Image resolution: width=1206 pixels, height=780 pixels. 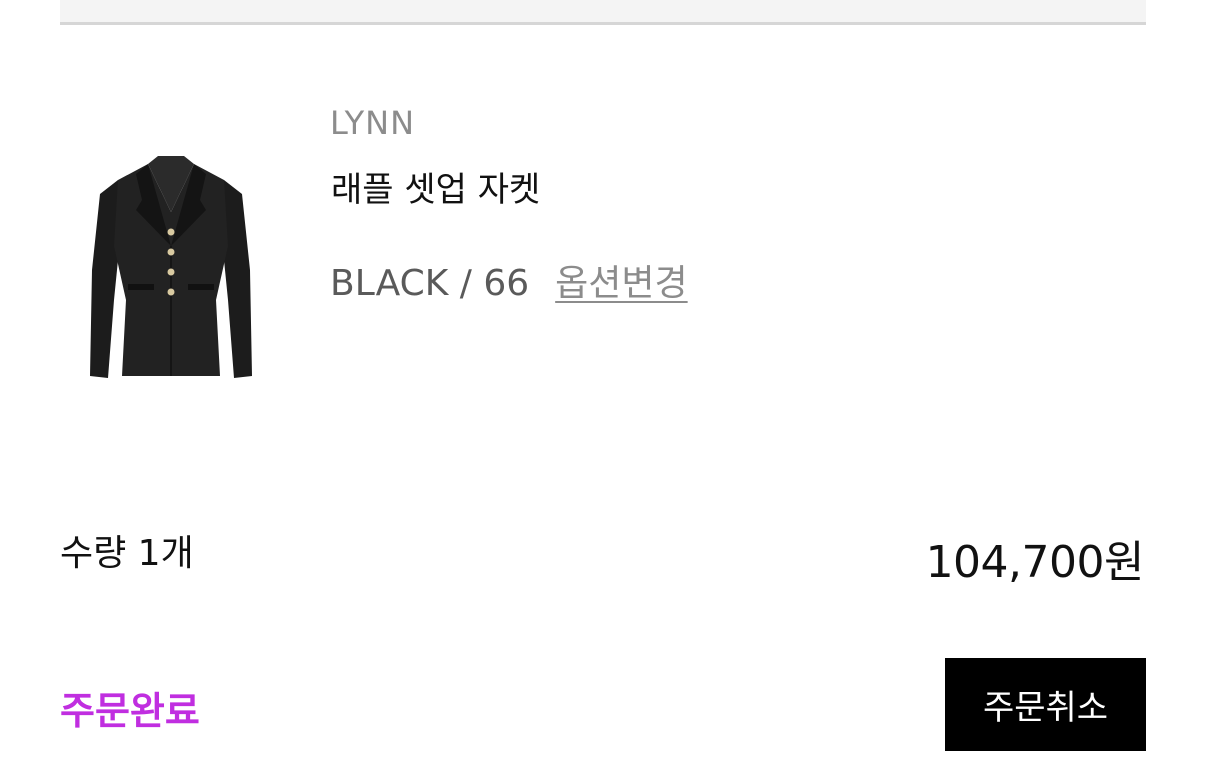 What do you see at coordinates (130, 711) in the screenshot?
I see `order-status: 주문완료` at bounding box center [130, 711].